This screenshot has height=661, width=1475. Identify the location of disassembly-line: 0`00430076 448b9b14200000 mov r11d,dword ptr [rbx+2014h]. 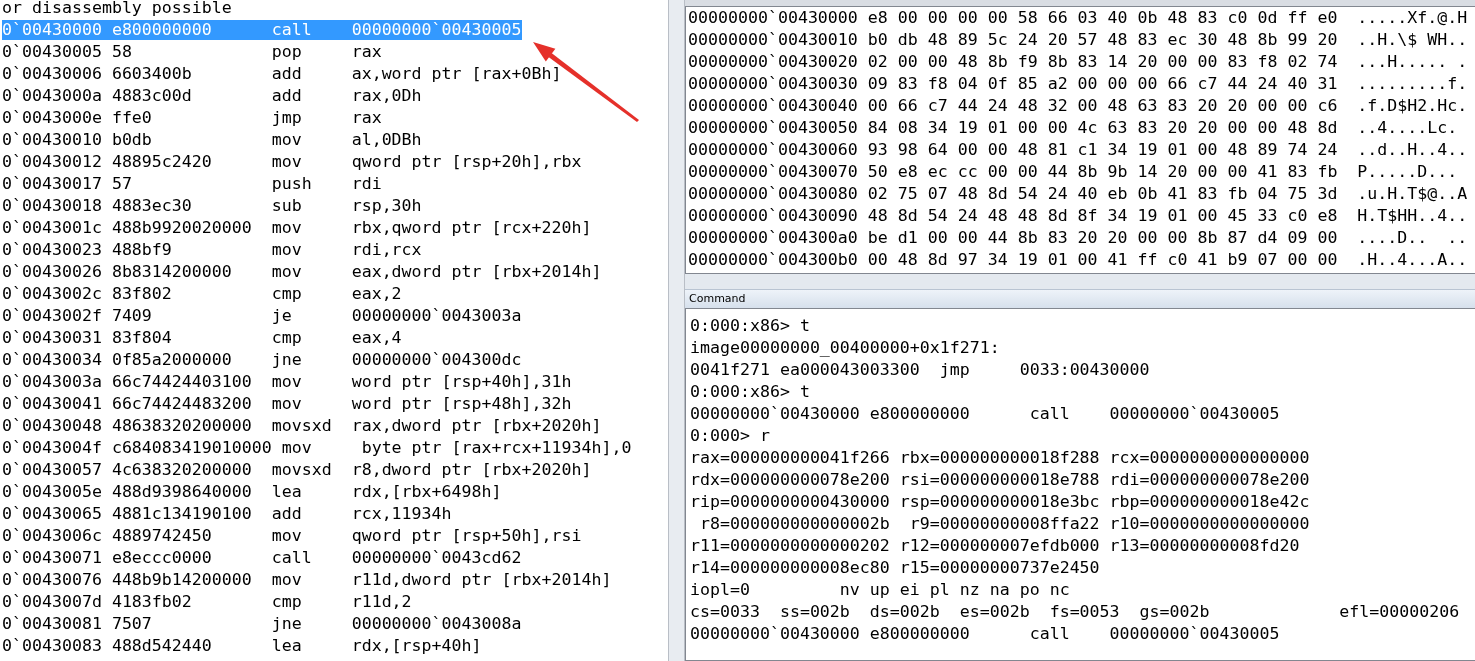
(307, 580).